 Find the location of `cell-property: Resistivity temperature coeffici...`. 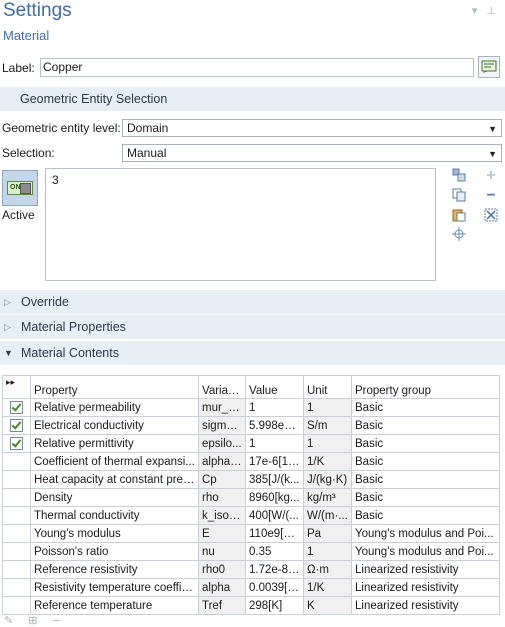

cell-property: Resistivity temperature coeffici... is located at coordinates (114, 587).